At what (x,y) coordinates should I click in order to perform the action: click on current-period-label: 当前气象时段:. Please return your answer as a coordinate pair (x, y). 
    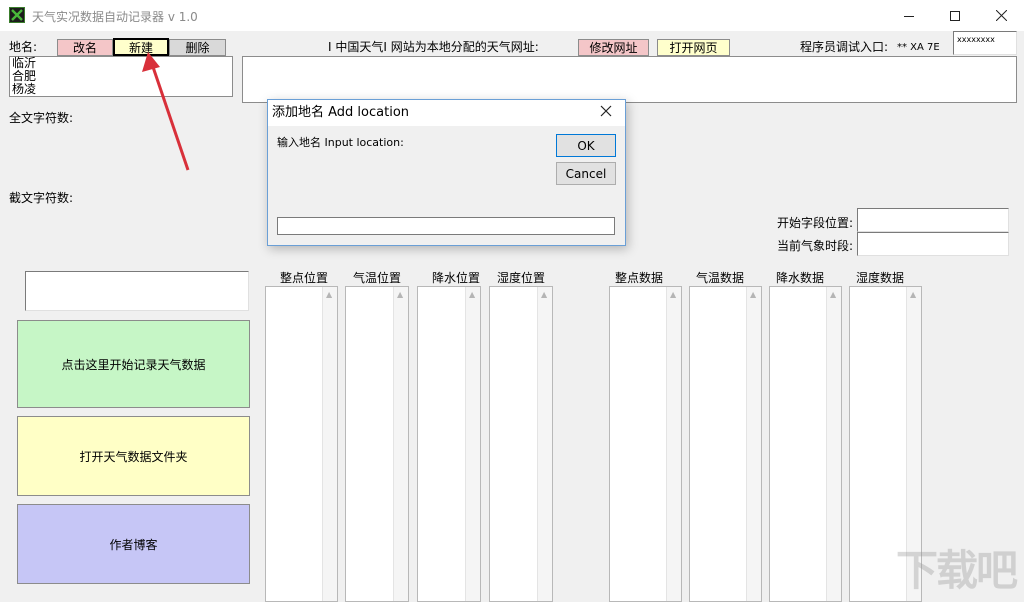
    Looking at the image, I should click on (815, 246).